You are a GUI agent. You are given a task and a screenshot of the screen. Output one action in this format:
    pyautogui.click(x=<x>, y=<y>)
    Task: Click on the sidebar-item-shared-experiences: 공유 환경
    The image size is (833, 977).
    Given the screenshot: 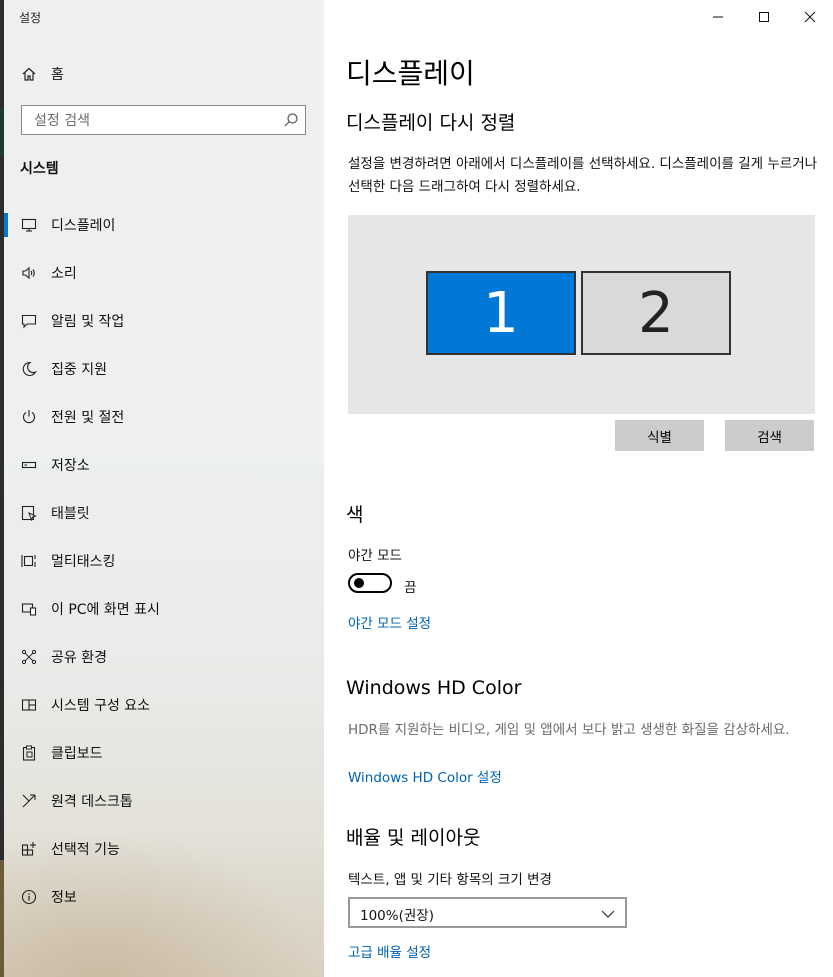 What is the action you would take?
    pyautogui.click(x=164, y=657)
    